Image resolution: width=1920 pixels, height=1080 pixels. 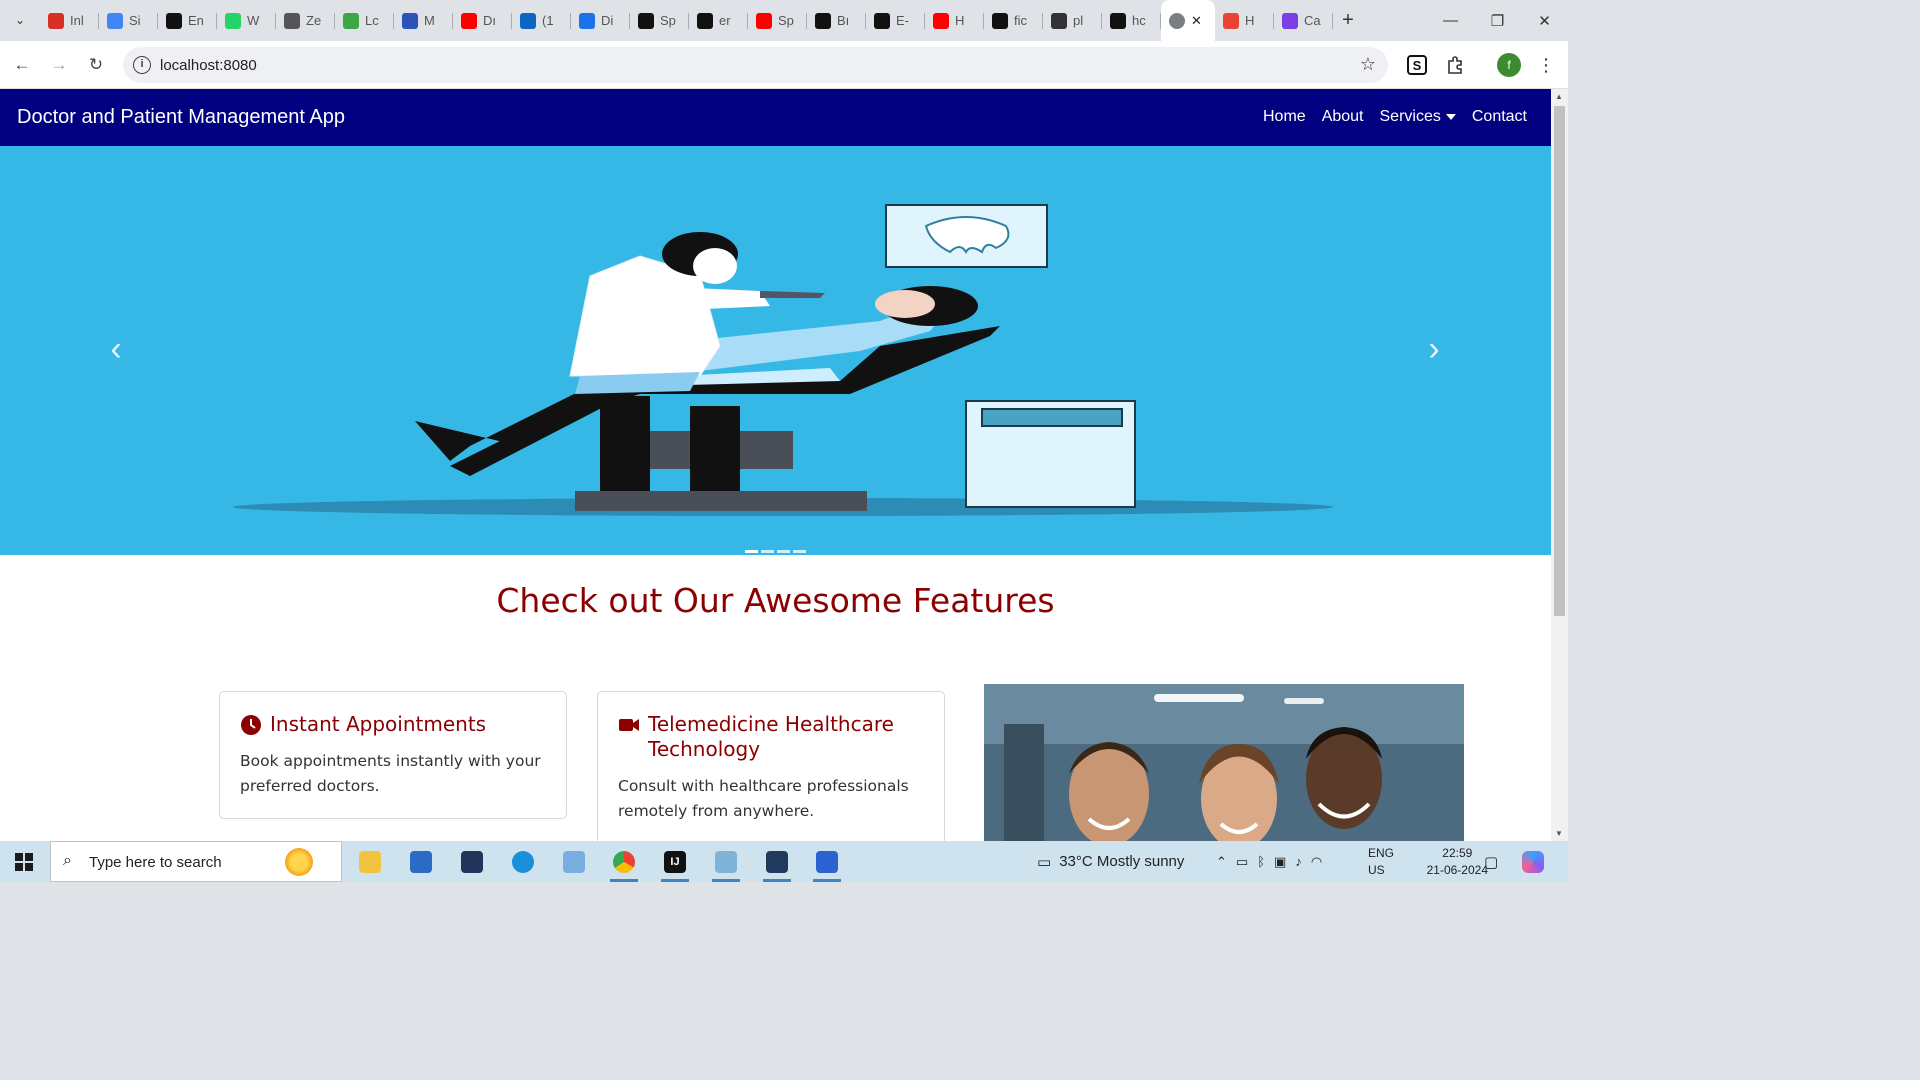 What do you see at coordinates (777, 863) in the screenshot?
I see `tool-icon` at bounding box center [777, 863].